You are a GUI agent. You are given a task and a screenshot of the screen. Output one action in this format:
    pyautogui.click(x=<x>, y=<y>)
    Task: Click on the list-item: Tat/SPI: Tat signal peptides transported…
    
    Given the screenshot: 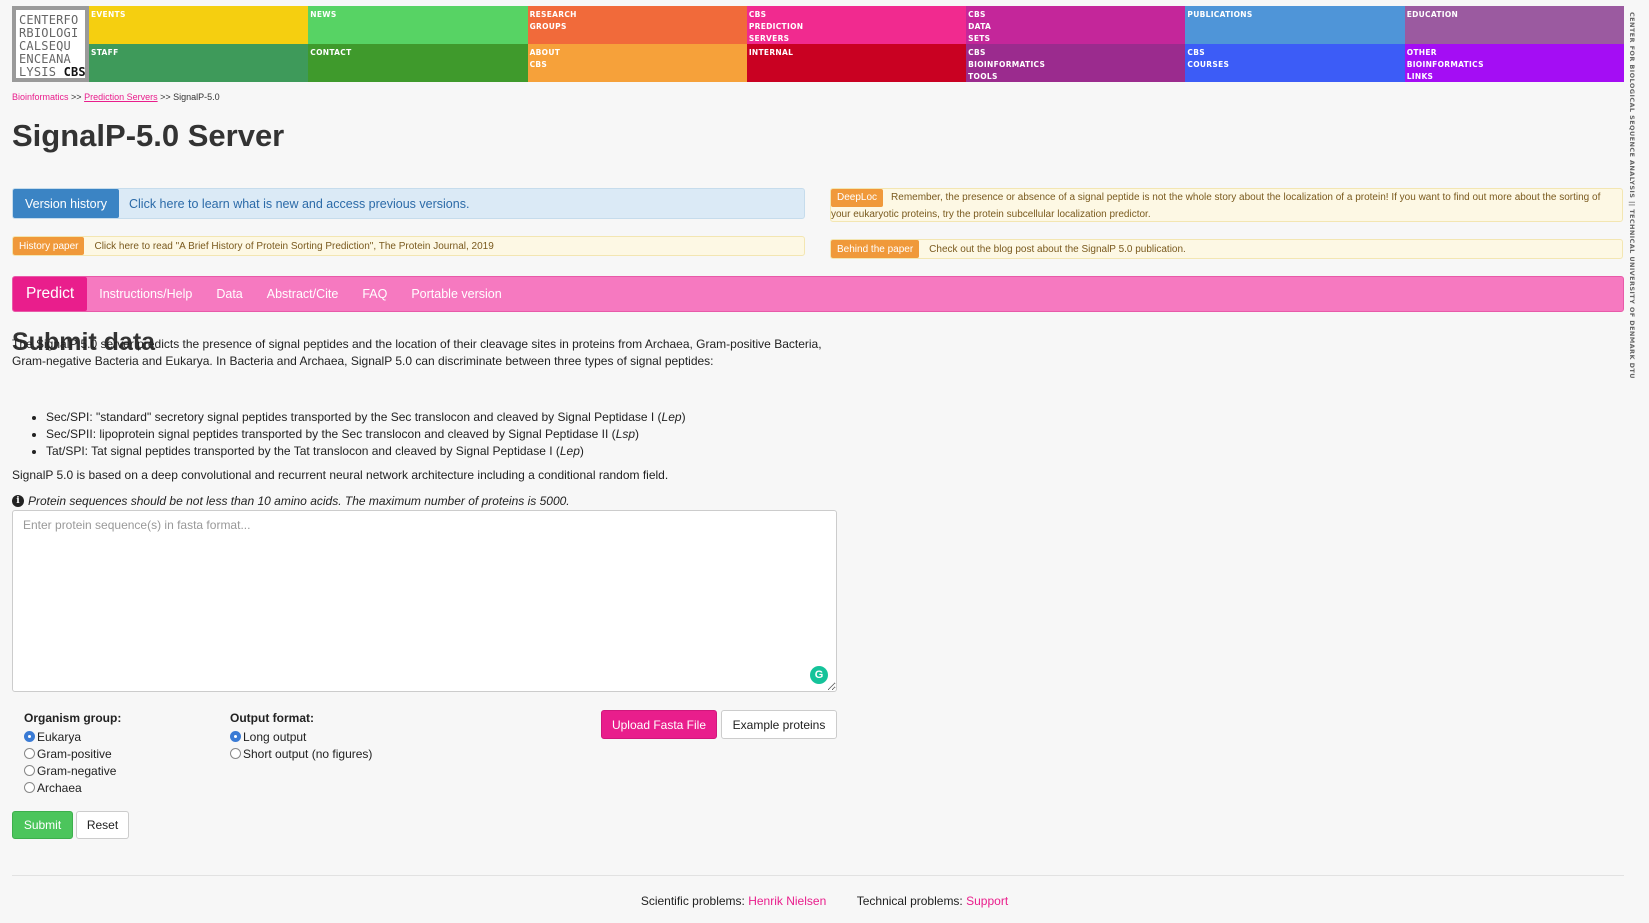 What is the action you would take?
    pyautogui.click(x=366, y=451)
    